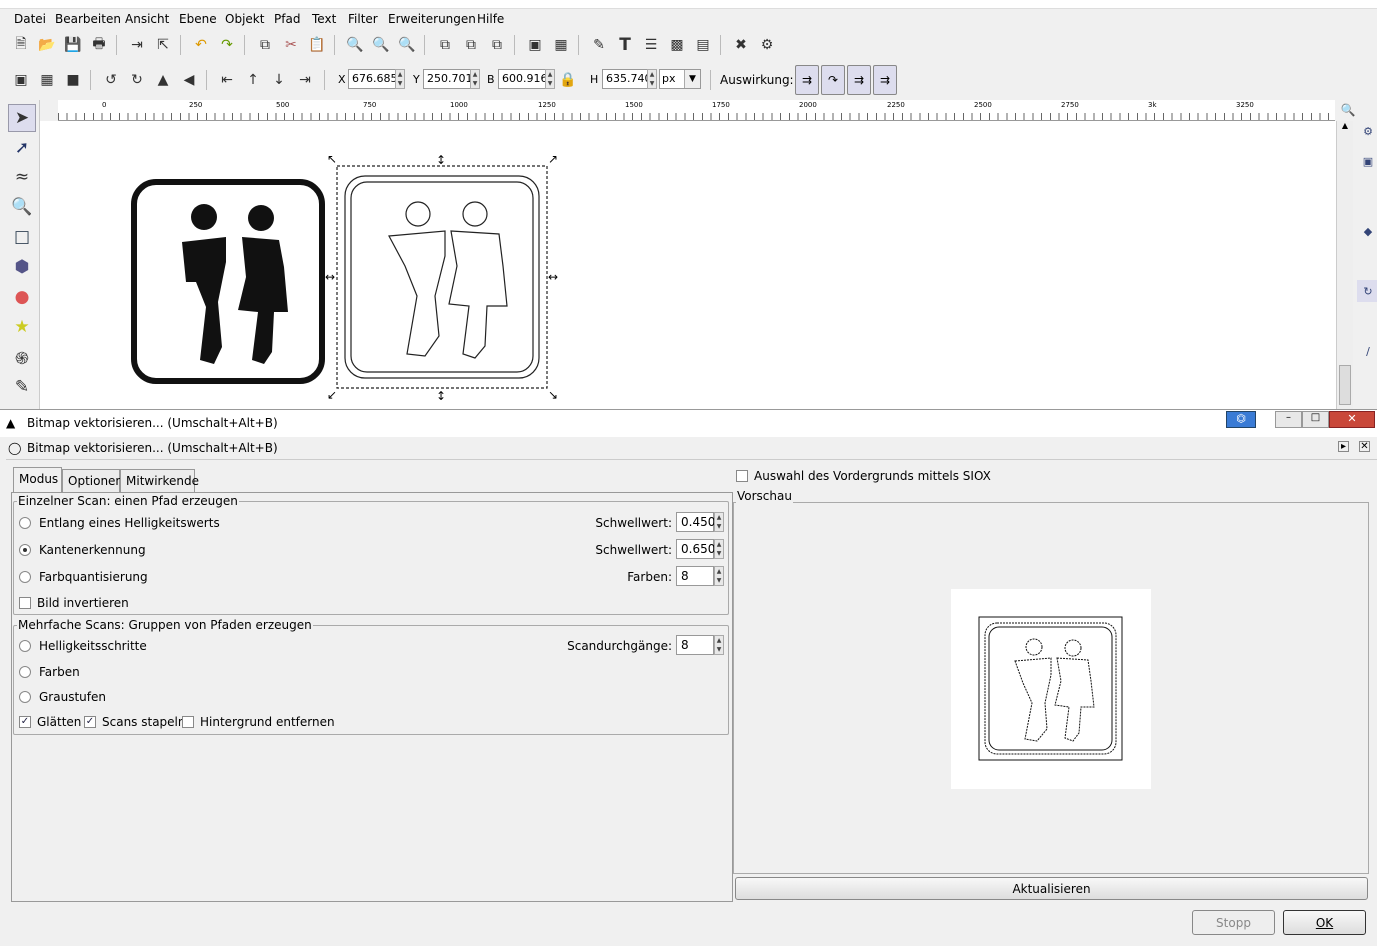 The height and width of the screenshot is (946, 1377). Describe the element at coordinates (137, 80) in the screenshot. I see `rotate-cw-icon: ↻` at that location.